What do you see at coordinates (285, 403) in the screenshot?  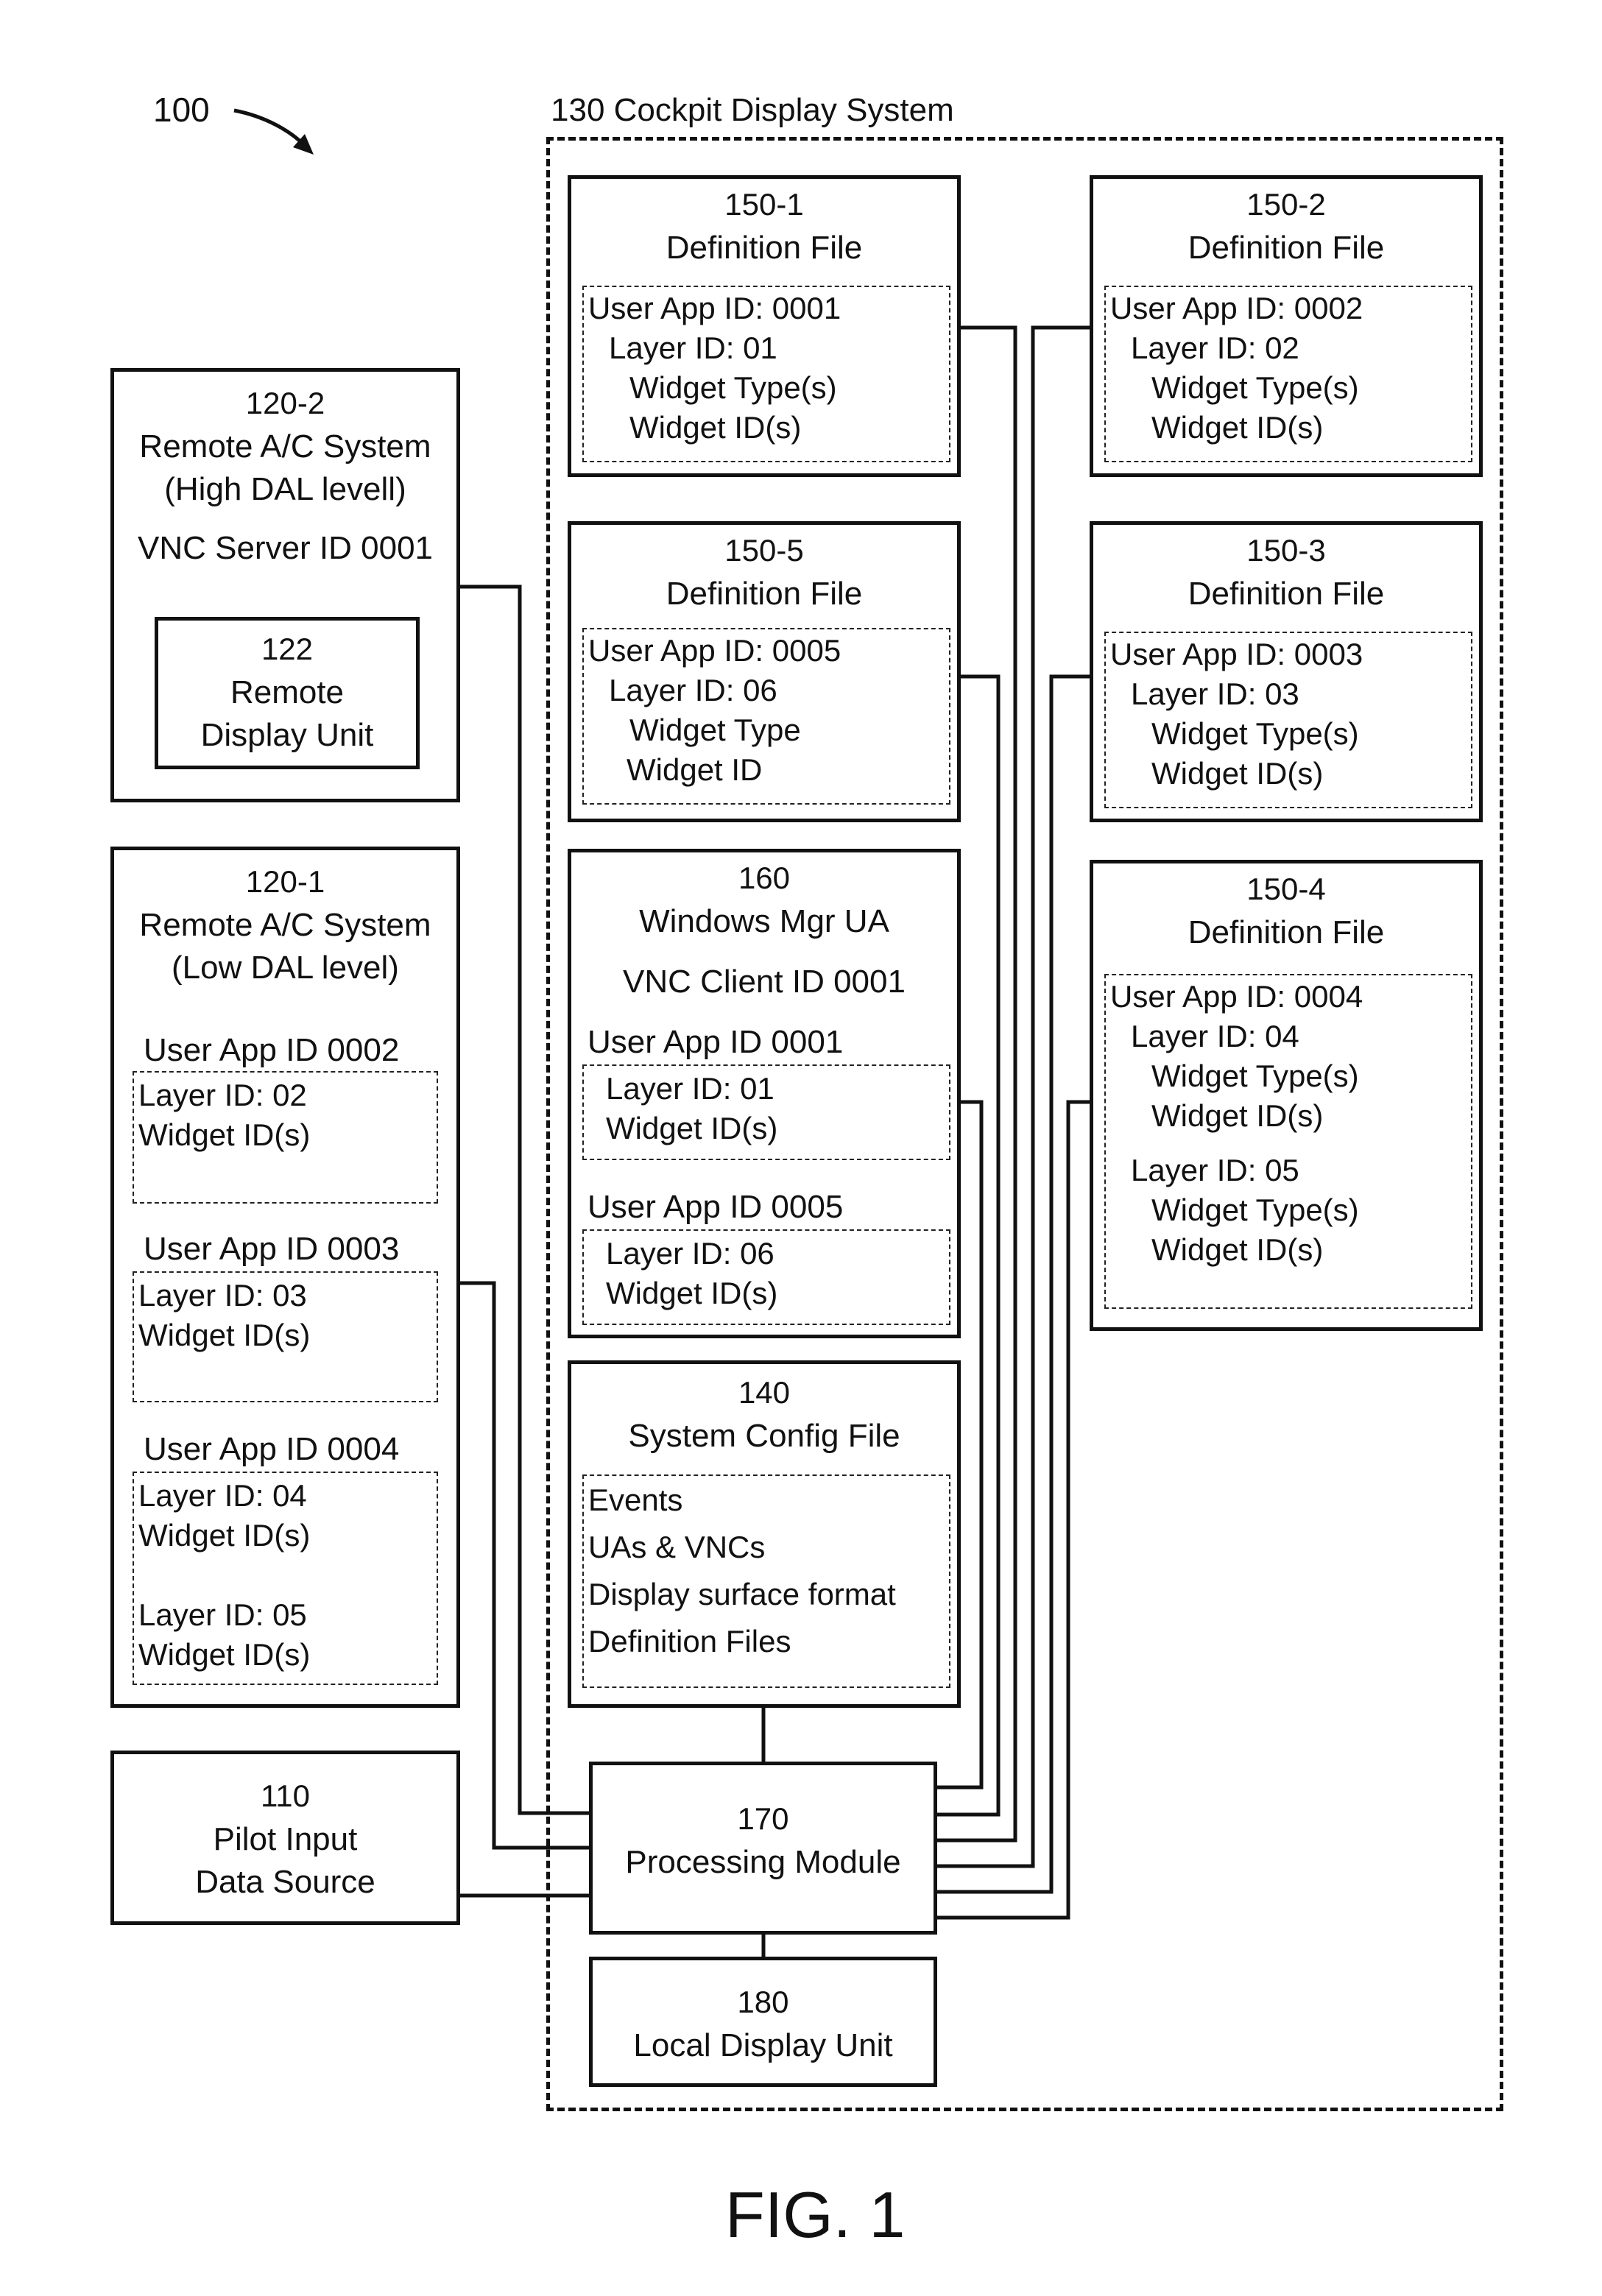 I see `remote-high-ref: 120-2` at bounding box center [285, 403].